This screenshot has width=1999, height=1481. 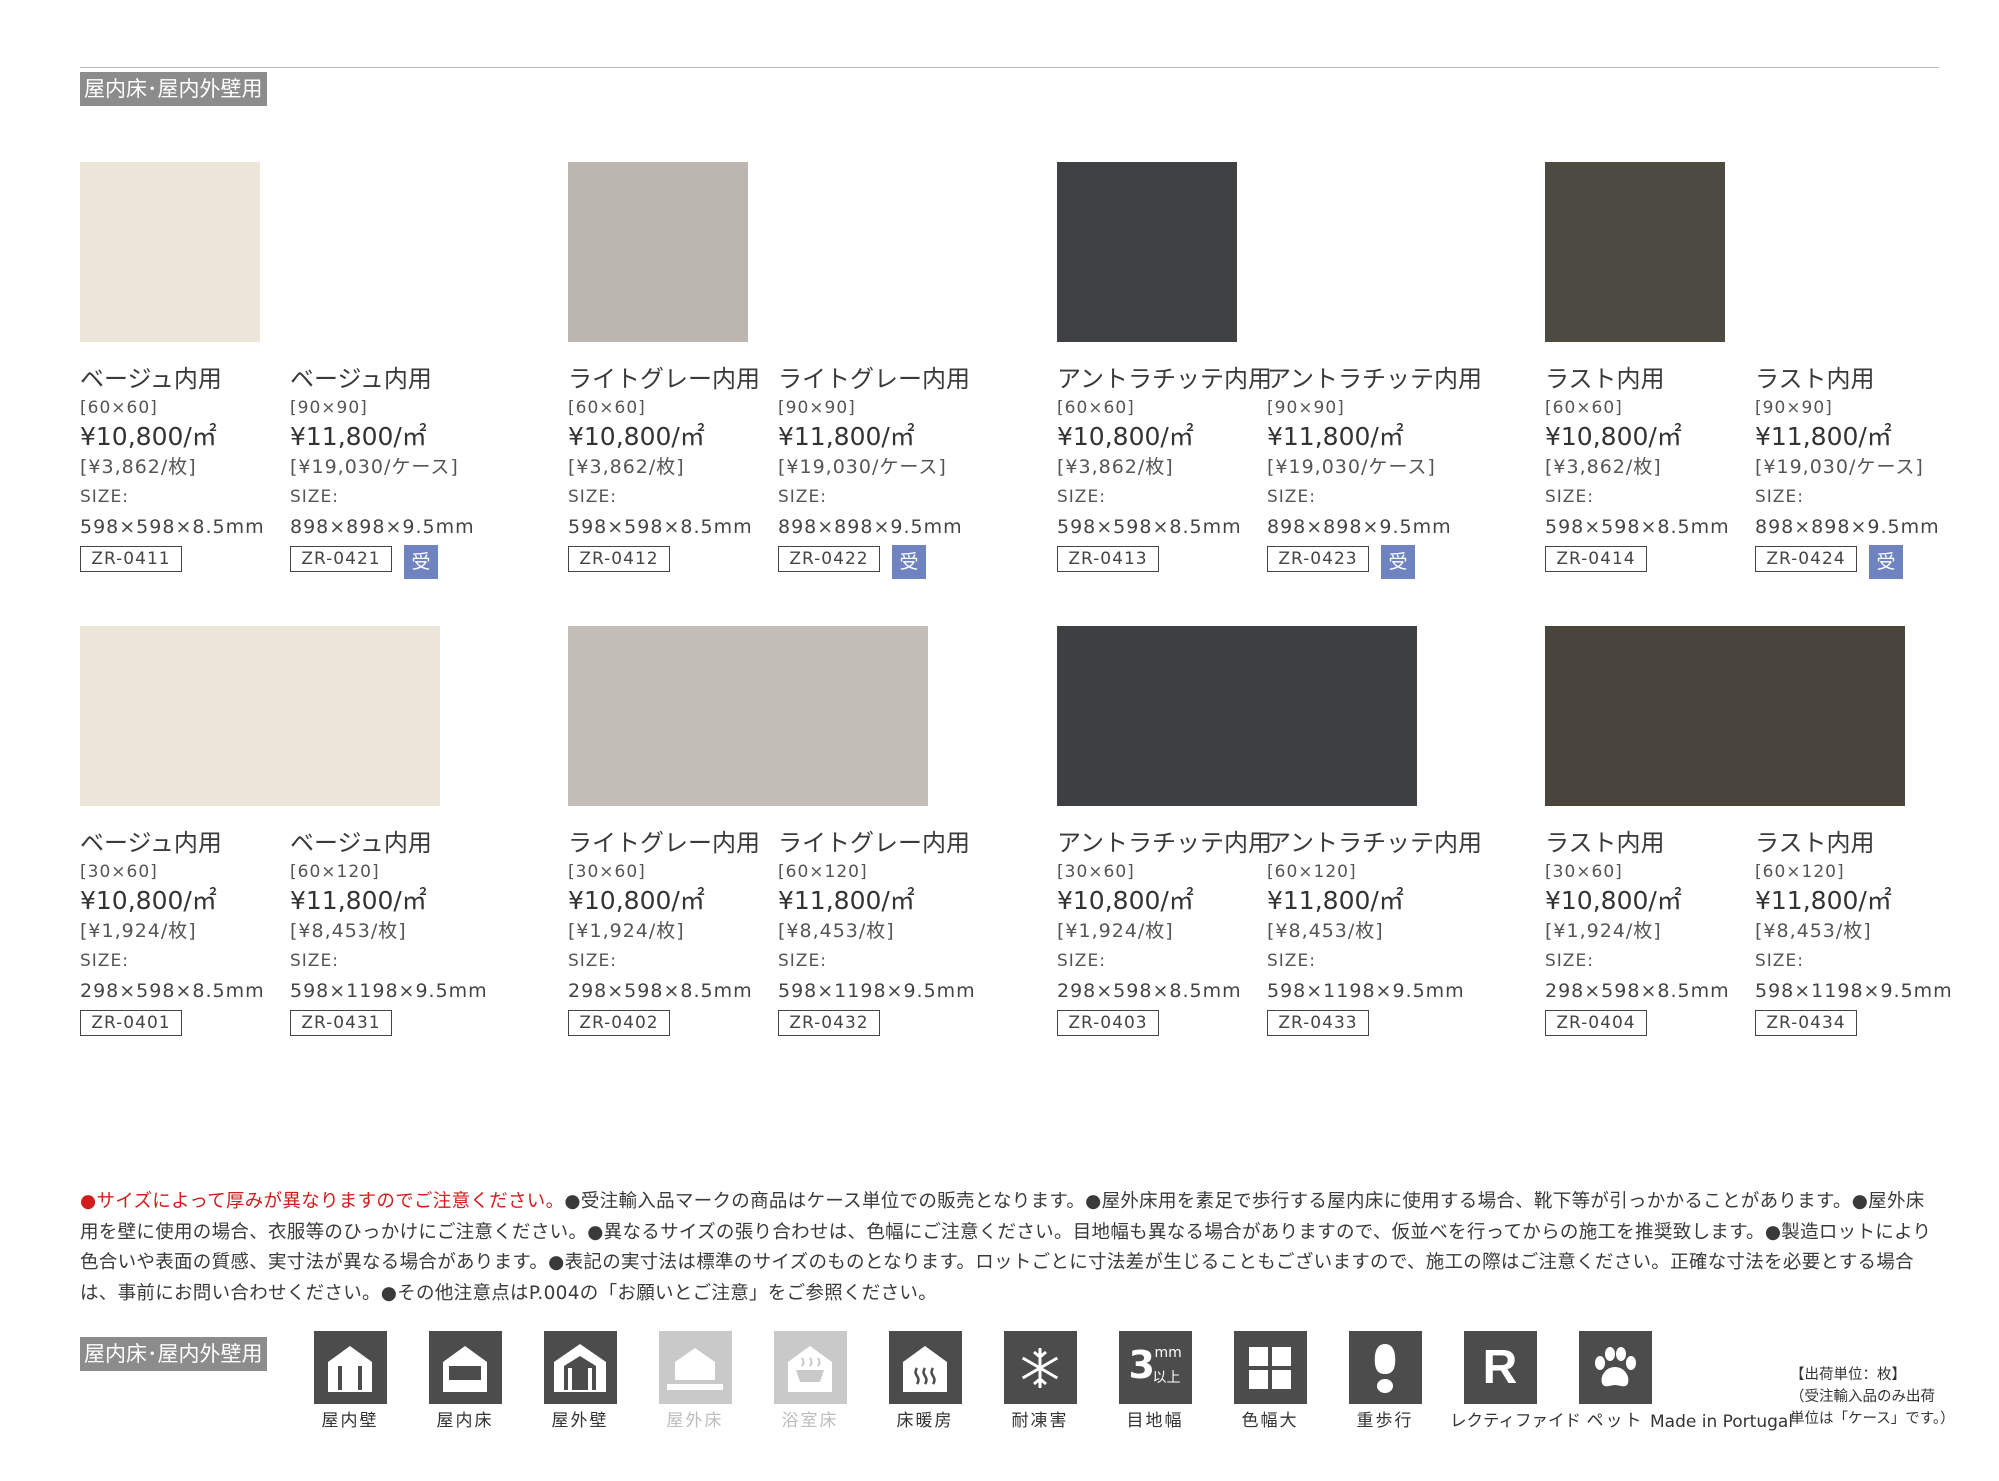 I want to click on legend-label-text: 目地幅, so click(x=1155, y=1421).